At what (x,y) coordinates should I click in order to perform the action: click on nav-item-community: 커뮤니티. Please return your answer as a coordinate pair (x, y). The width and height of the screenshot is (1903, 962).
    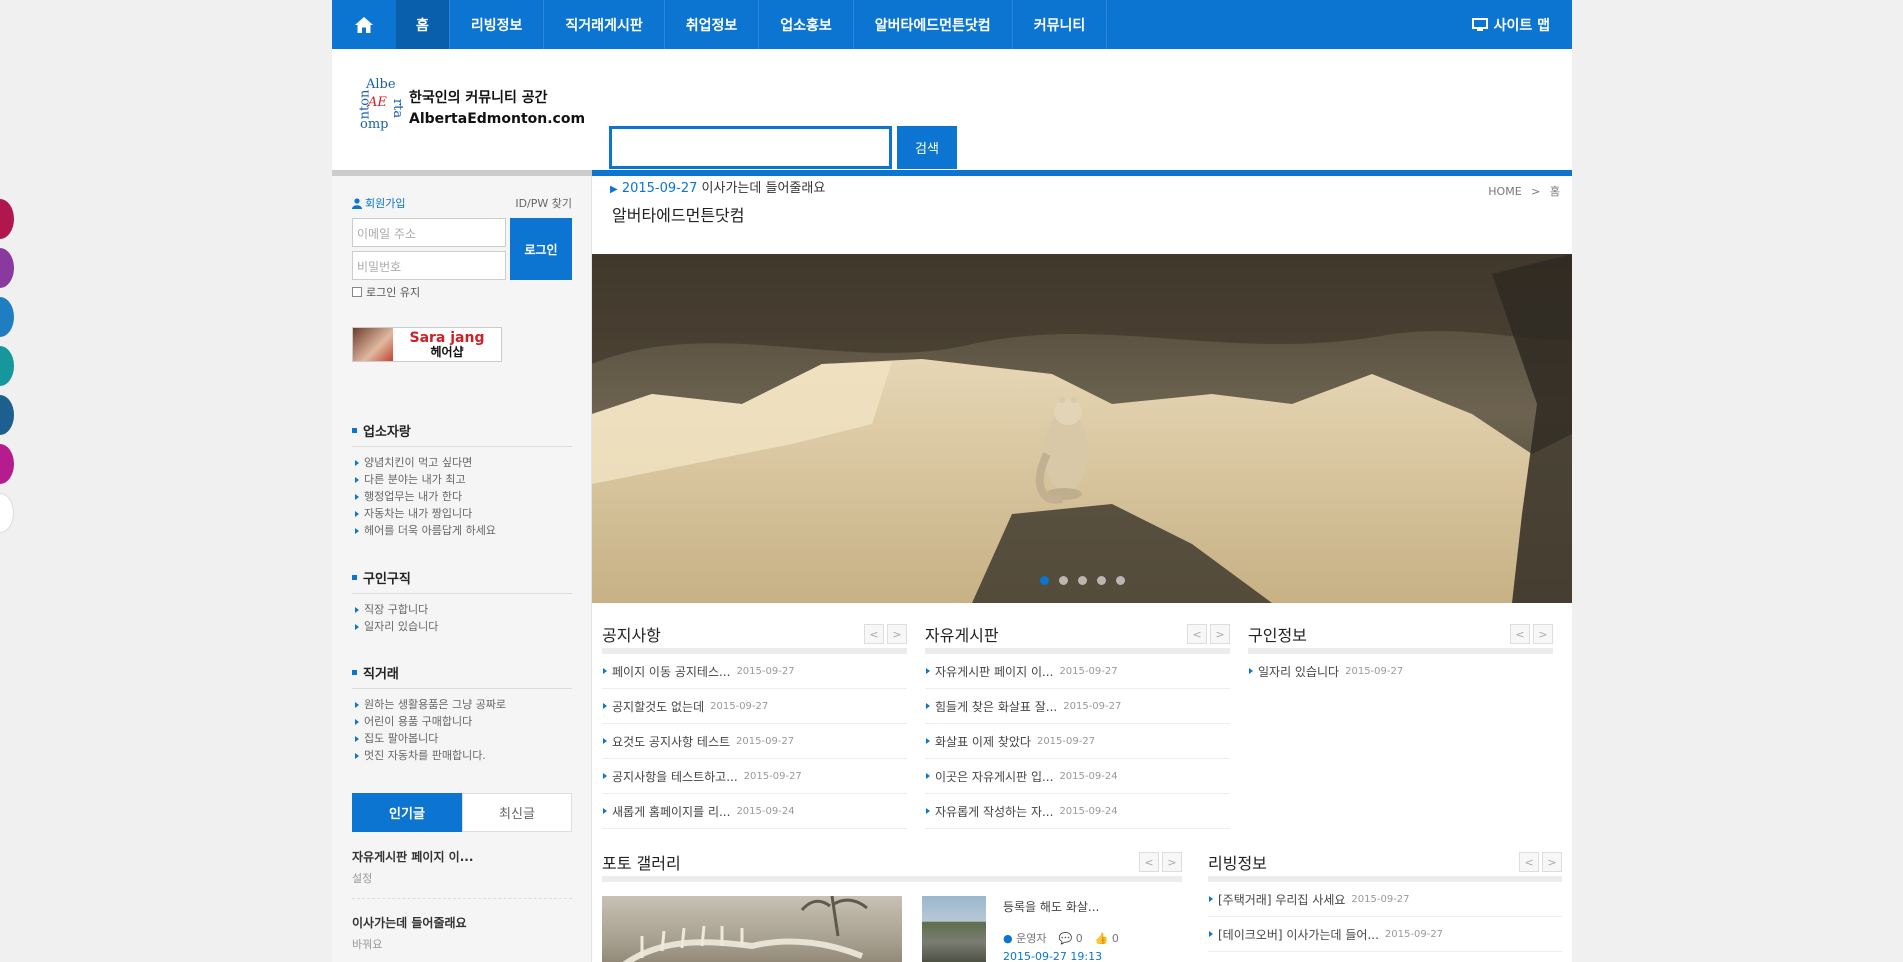
    Looking at the image, I should click on (1060, 24).